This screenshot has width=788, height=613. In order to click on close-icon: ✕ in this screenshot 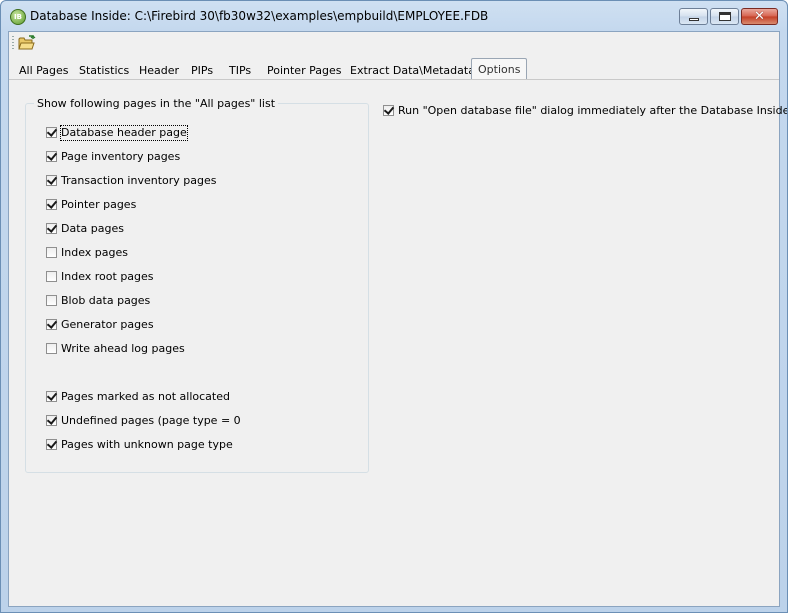, I will do `click(759, 16)`.